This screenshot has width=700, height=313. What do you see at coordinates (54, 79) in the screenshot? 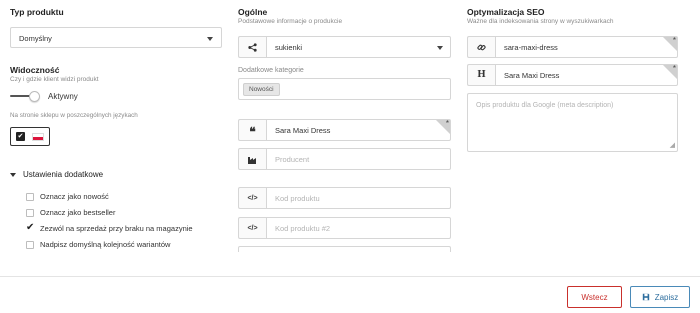
I see `visibility-subtitle: Czy i gdzie klient widzi produkt` at bounding box center [54, 79].